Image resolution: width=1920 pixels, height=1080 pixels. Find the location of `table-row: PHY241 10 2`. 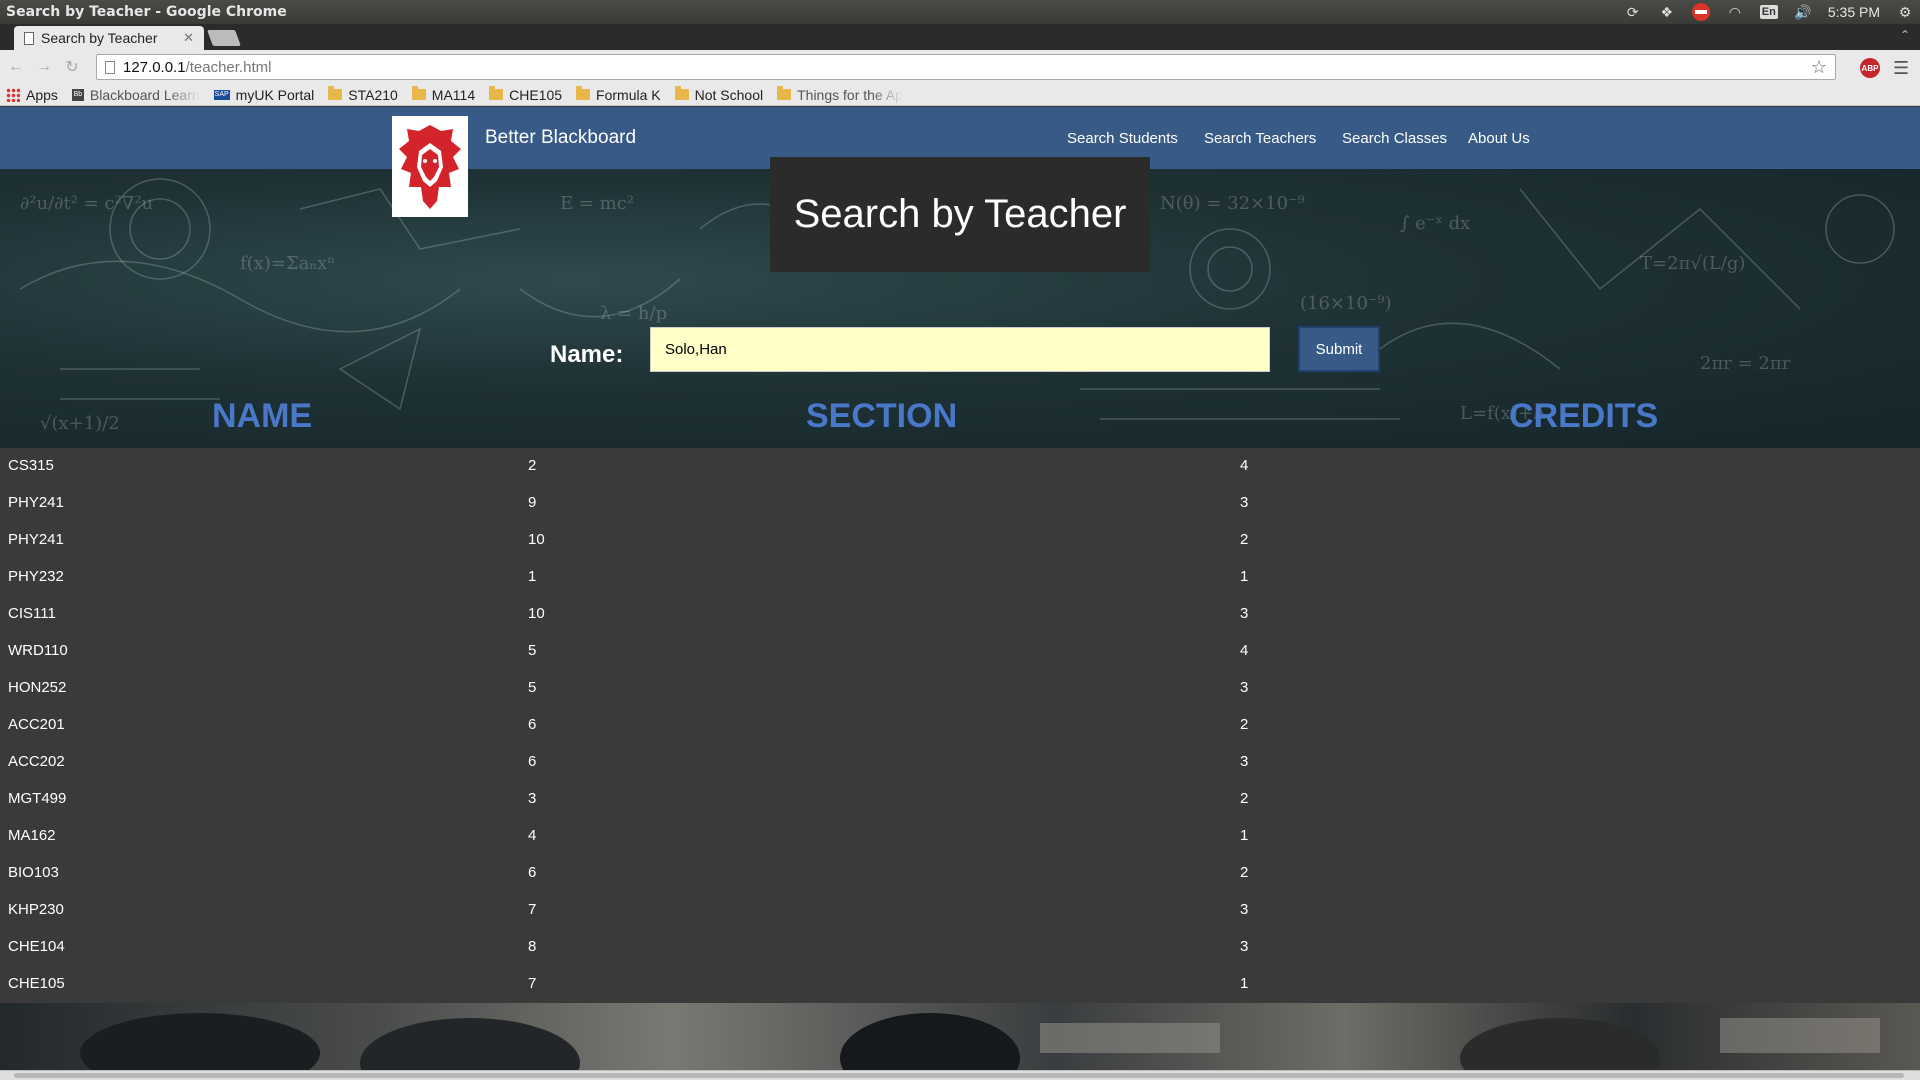

table-row: PHY241 10 2 is located at coordinates (960, 540).